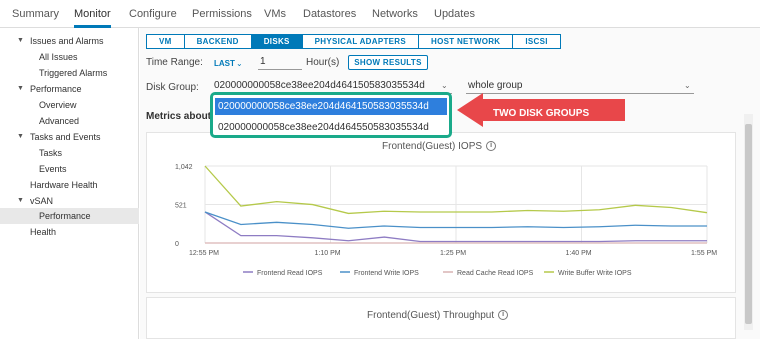  Describe the element at coordinates (65, 137) in the screenshot. I see `sidebar-item-tasks-and-events: Tasks and Events` at that location.